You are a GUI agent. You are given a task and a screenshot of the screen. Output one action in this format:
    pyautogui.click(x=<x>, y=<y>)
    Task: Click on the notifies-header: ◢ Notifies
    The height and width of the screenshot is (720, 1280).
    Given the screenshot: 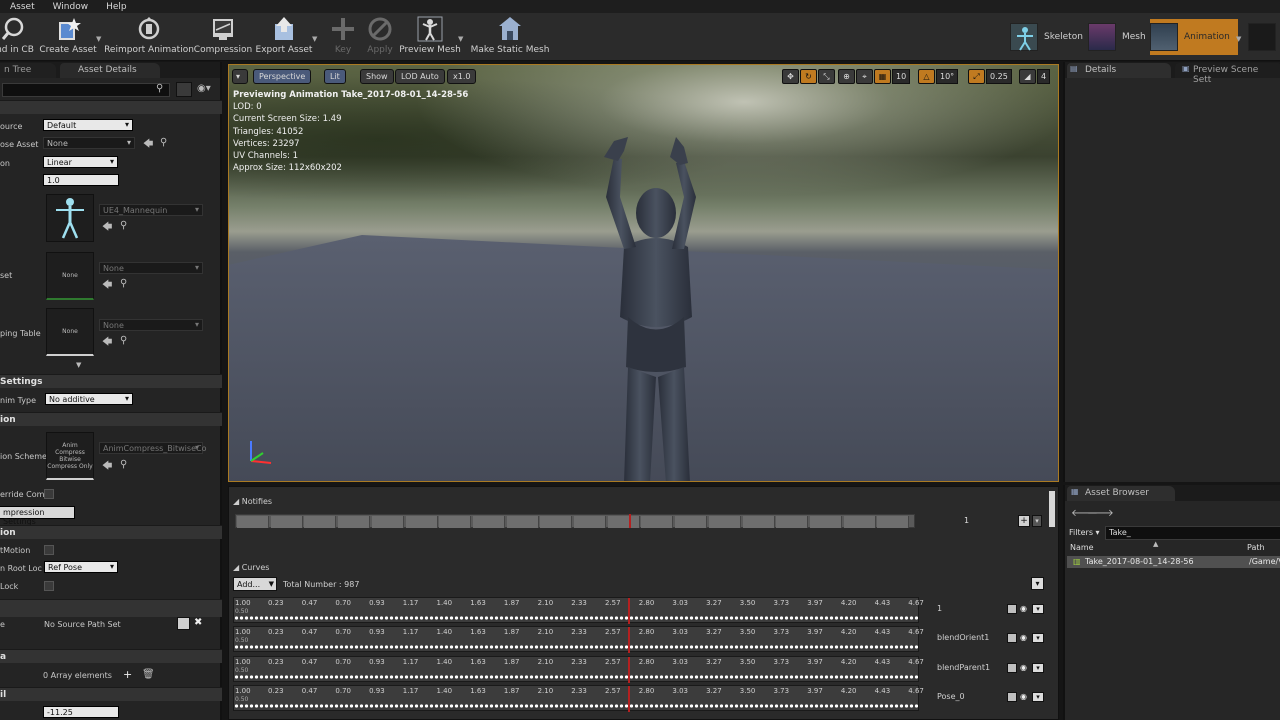 What is the action you would take?
    pyautogui.click(x=252, y=501)
    